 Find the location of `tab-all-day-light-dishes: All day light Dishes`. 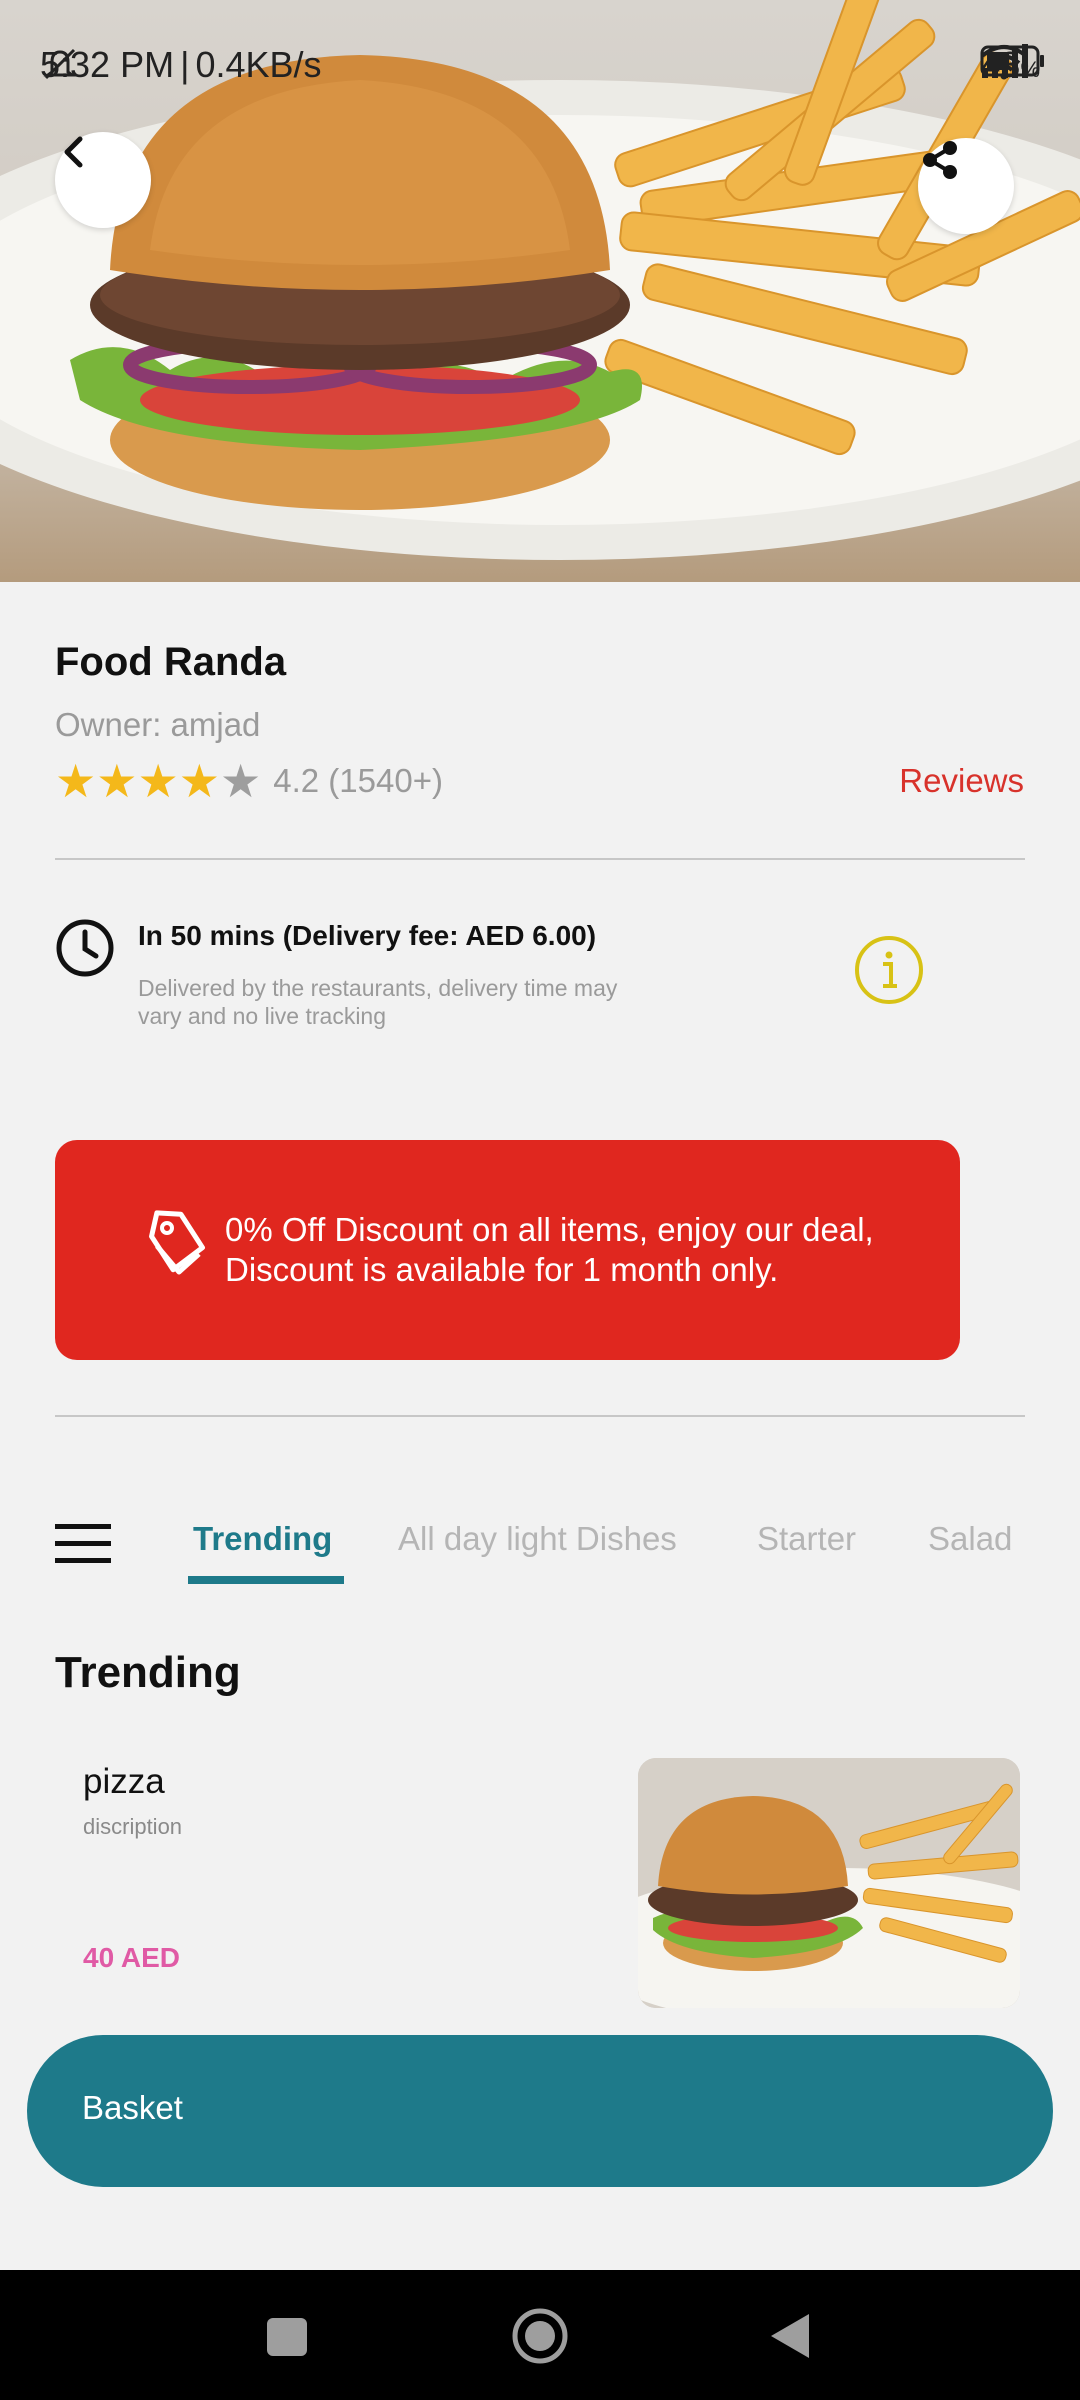

tab-all-day-light-dishes: All day light Dishes is located at coordinates (537, 1539).